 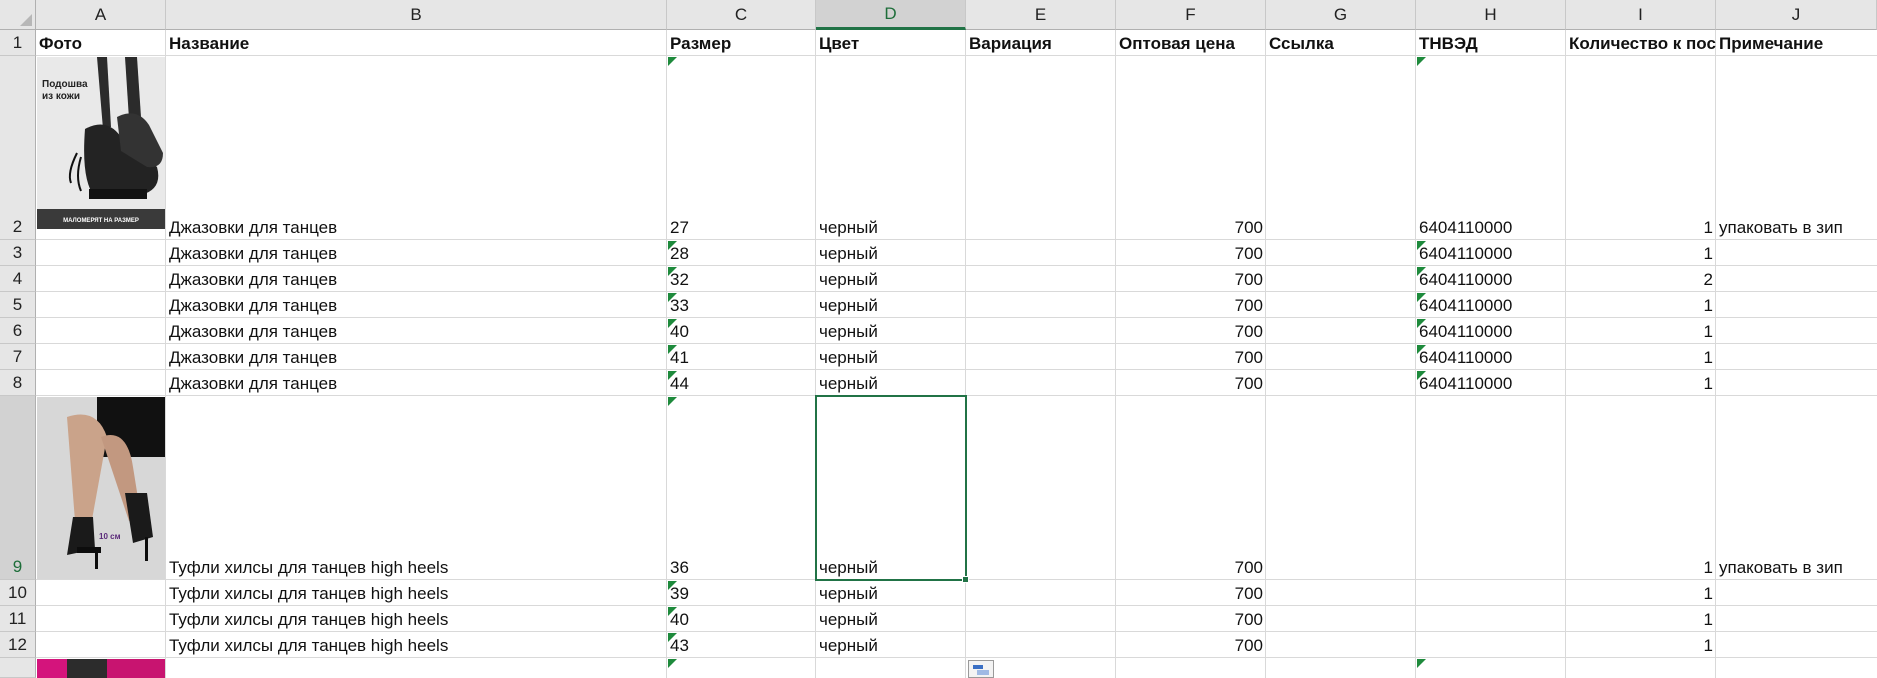 I want to click on size-cell: 27, so click(x=741, y=148).